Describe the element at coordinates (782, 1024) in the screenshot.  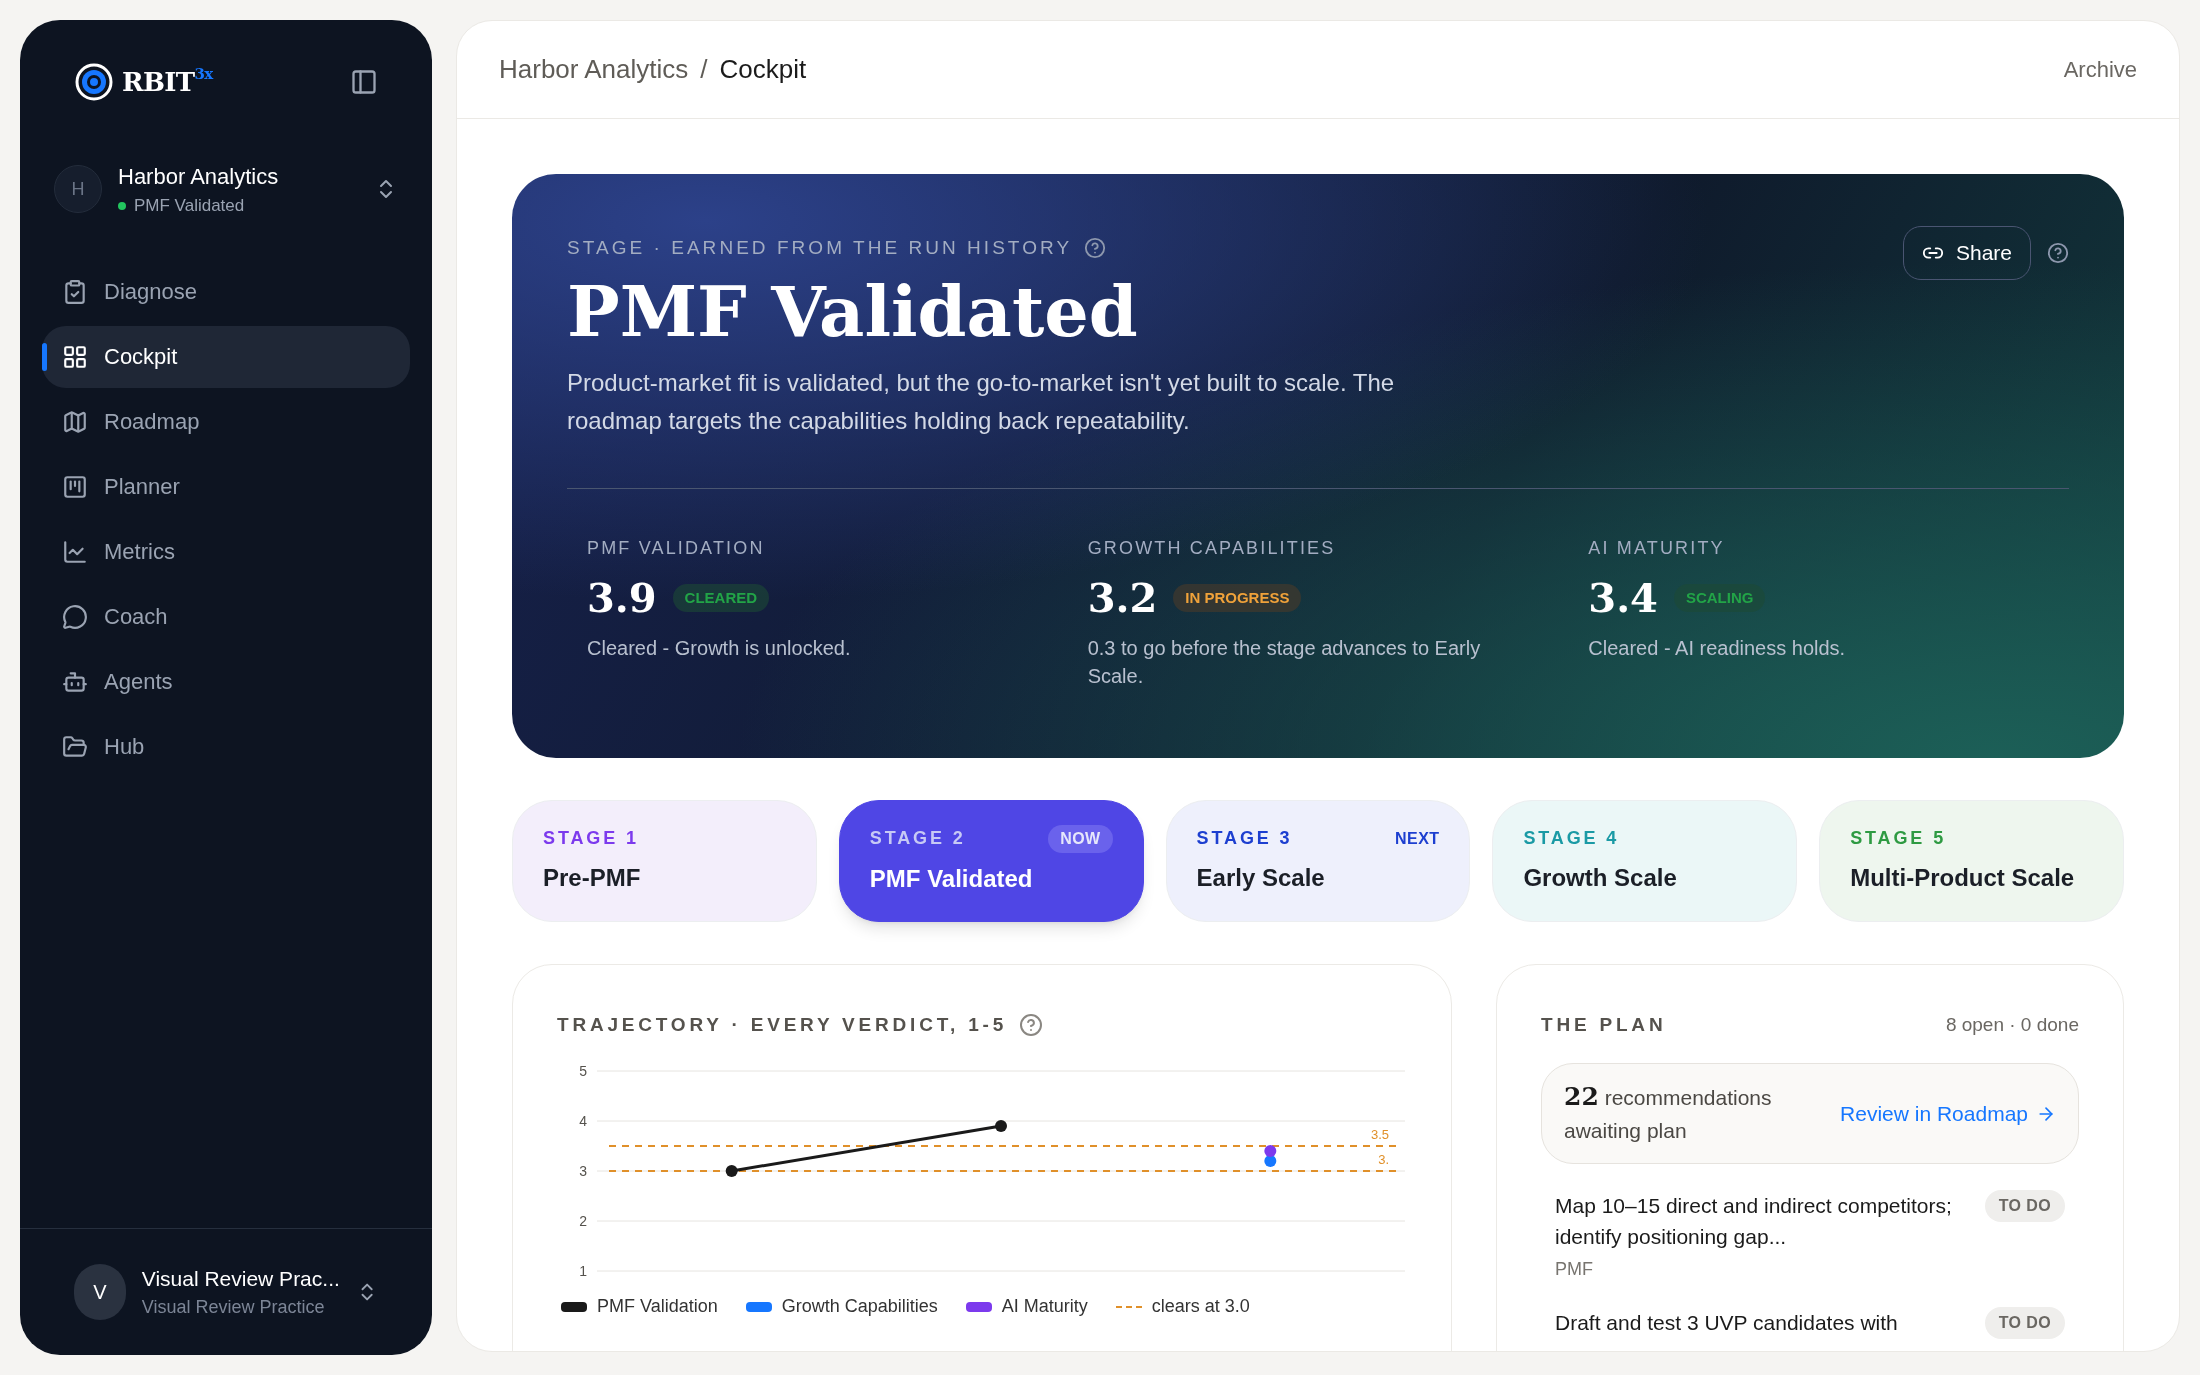
I see `chart-title: TRAJECTORY · EVERY VERDICT, 1-5` at that location.